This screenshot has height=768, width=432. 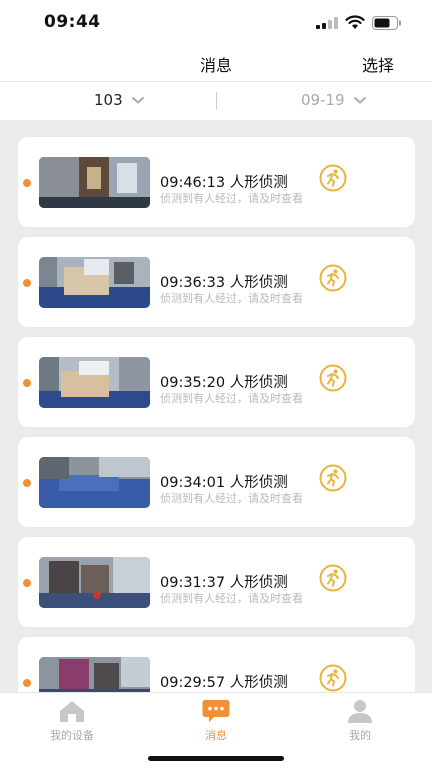 I want to click on filter-divider, so click(x=216, y=101).